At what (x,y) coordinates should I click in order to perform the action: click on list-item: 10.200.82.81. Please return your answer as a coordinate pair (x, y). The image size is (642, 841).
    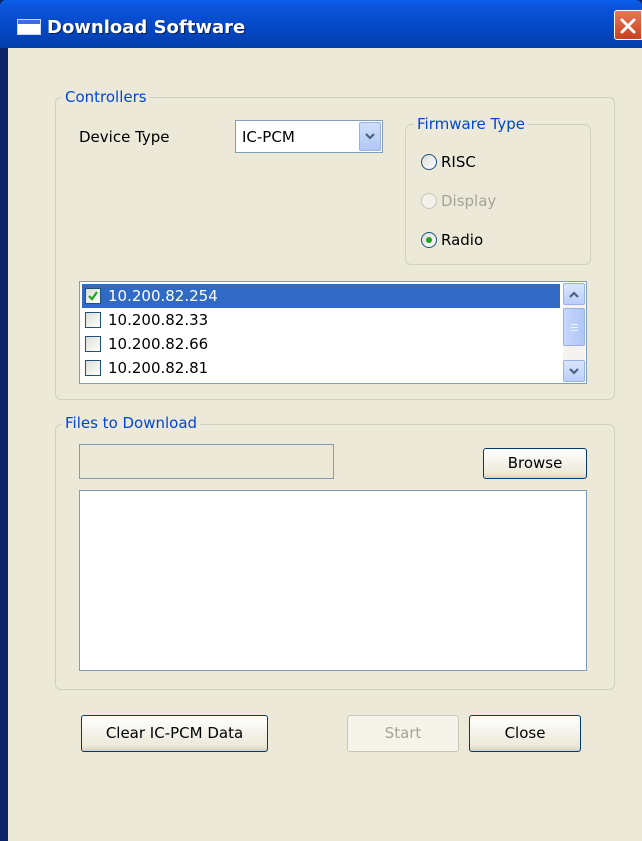
    Looking at the image, I should click on (321, 368).